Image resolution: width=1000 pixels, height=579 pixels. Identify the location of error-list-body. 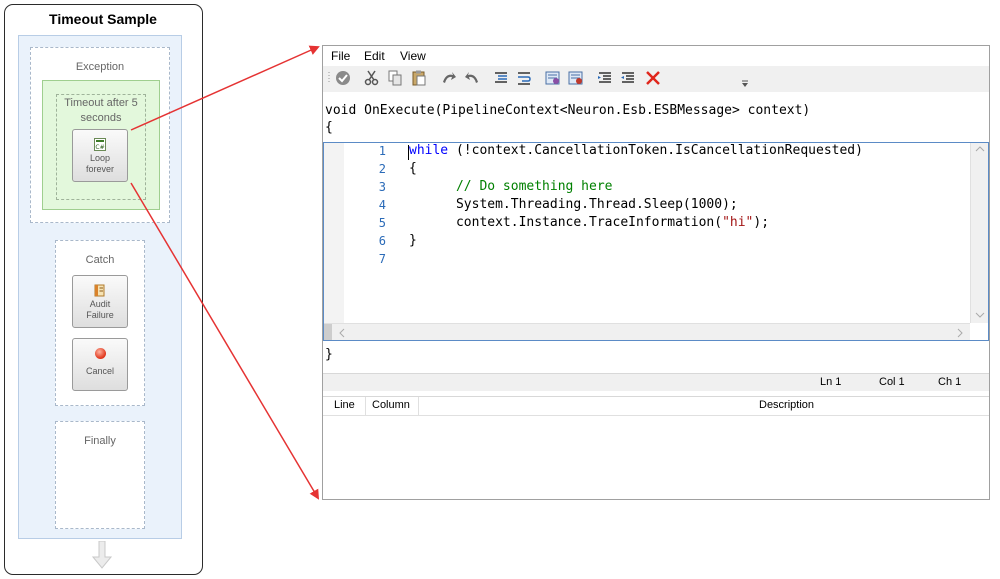
(656, 458).